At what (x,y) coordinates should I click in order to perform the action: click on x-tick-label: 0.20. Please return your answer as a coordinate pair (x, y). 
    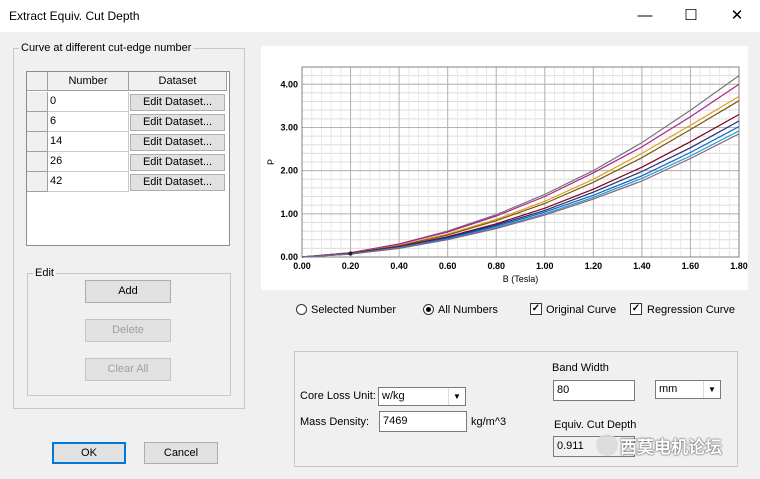
    Looking at the image, I should click on (351, 266).